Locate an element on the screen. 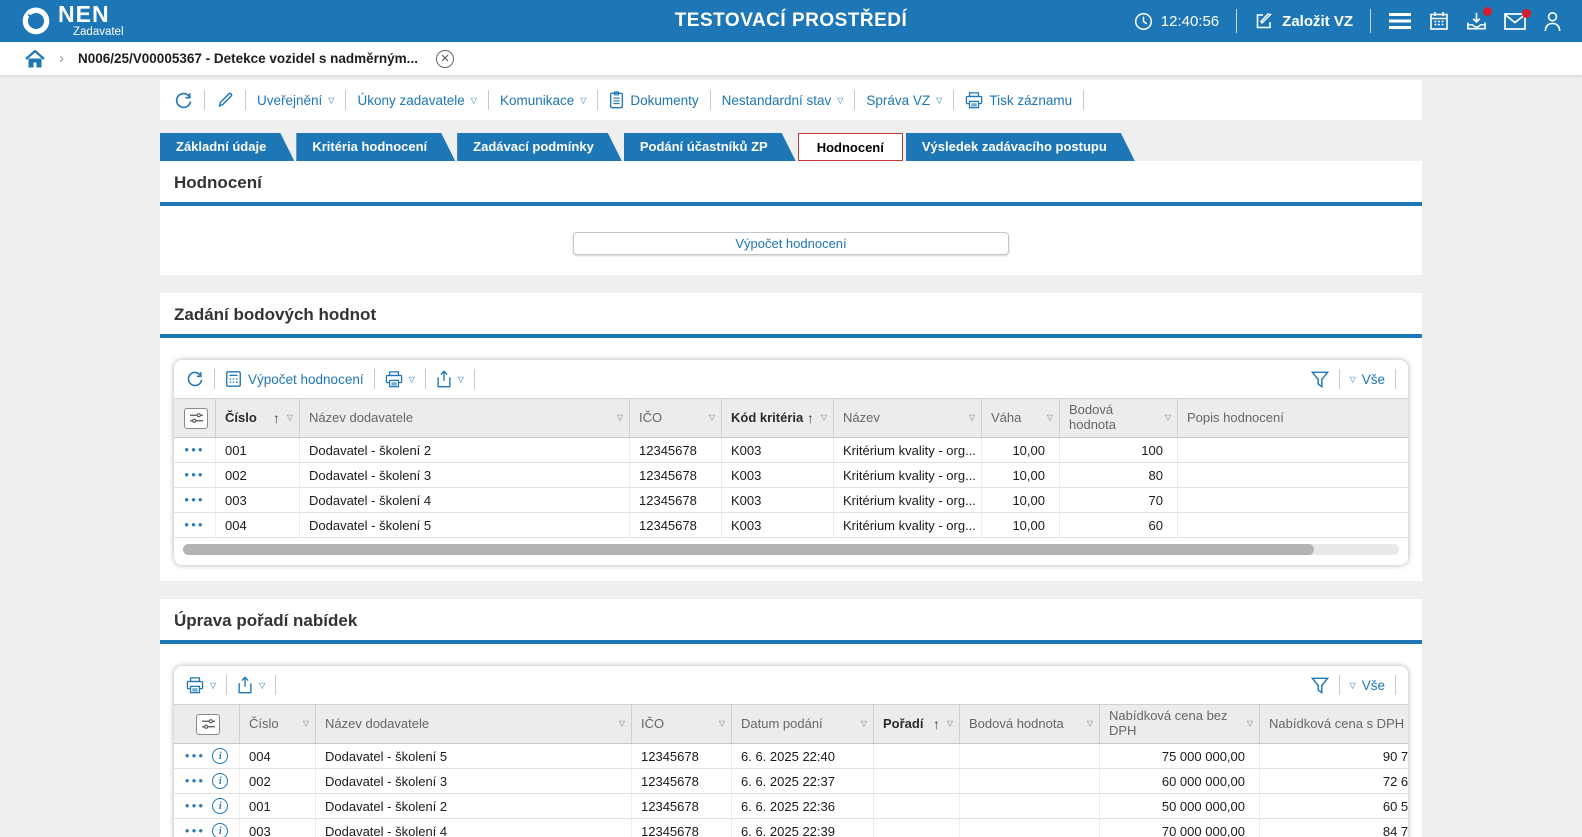 The width and height of the screenshot is (1582, 837). column-header-nazev: Název ▽ is located at coordinates (908, 418).